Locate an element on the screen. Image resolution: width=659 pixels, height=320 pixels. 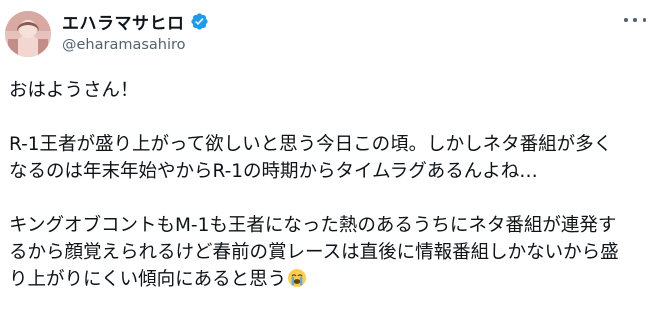
post-last-line: り上がりにくい傾向にあると思う is located at coordinates (331, 279).